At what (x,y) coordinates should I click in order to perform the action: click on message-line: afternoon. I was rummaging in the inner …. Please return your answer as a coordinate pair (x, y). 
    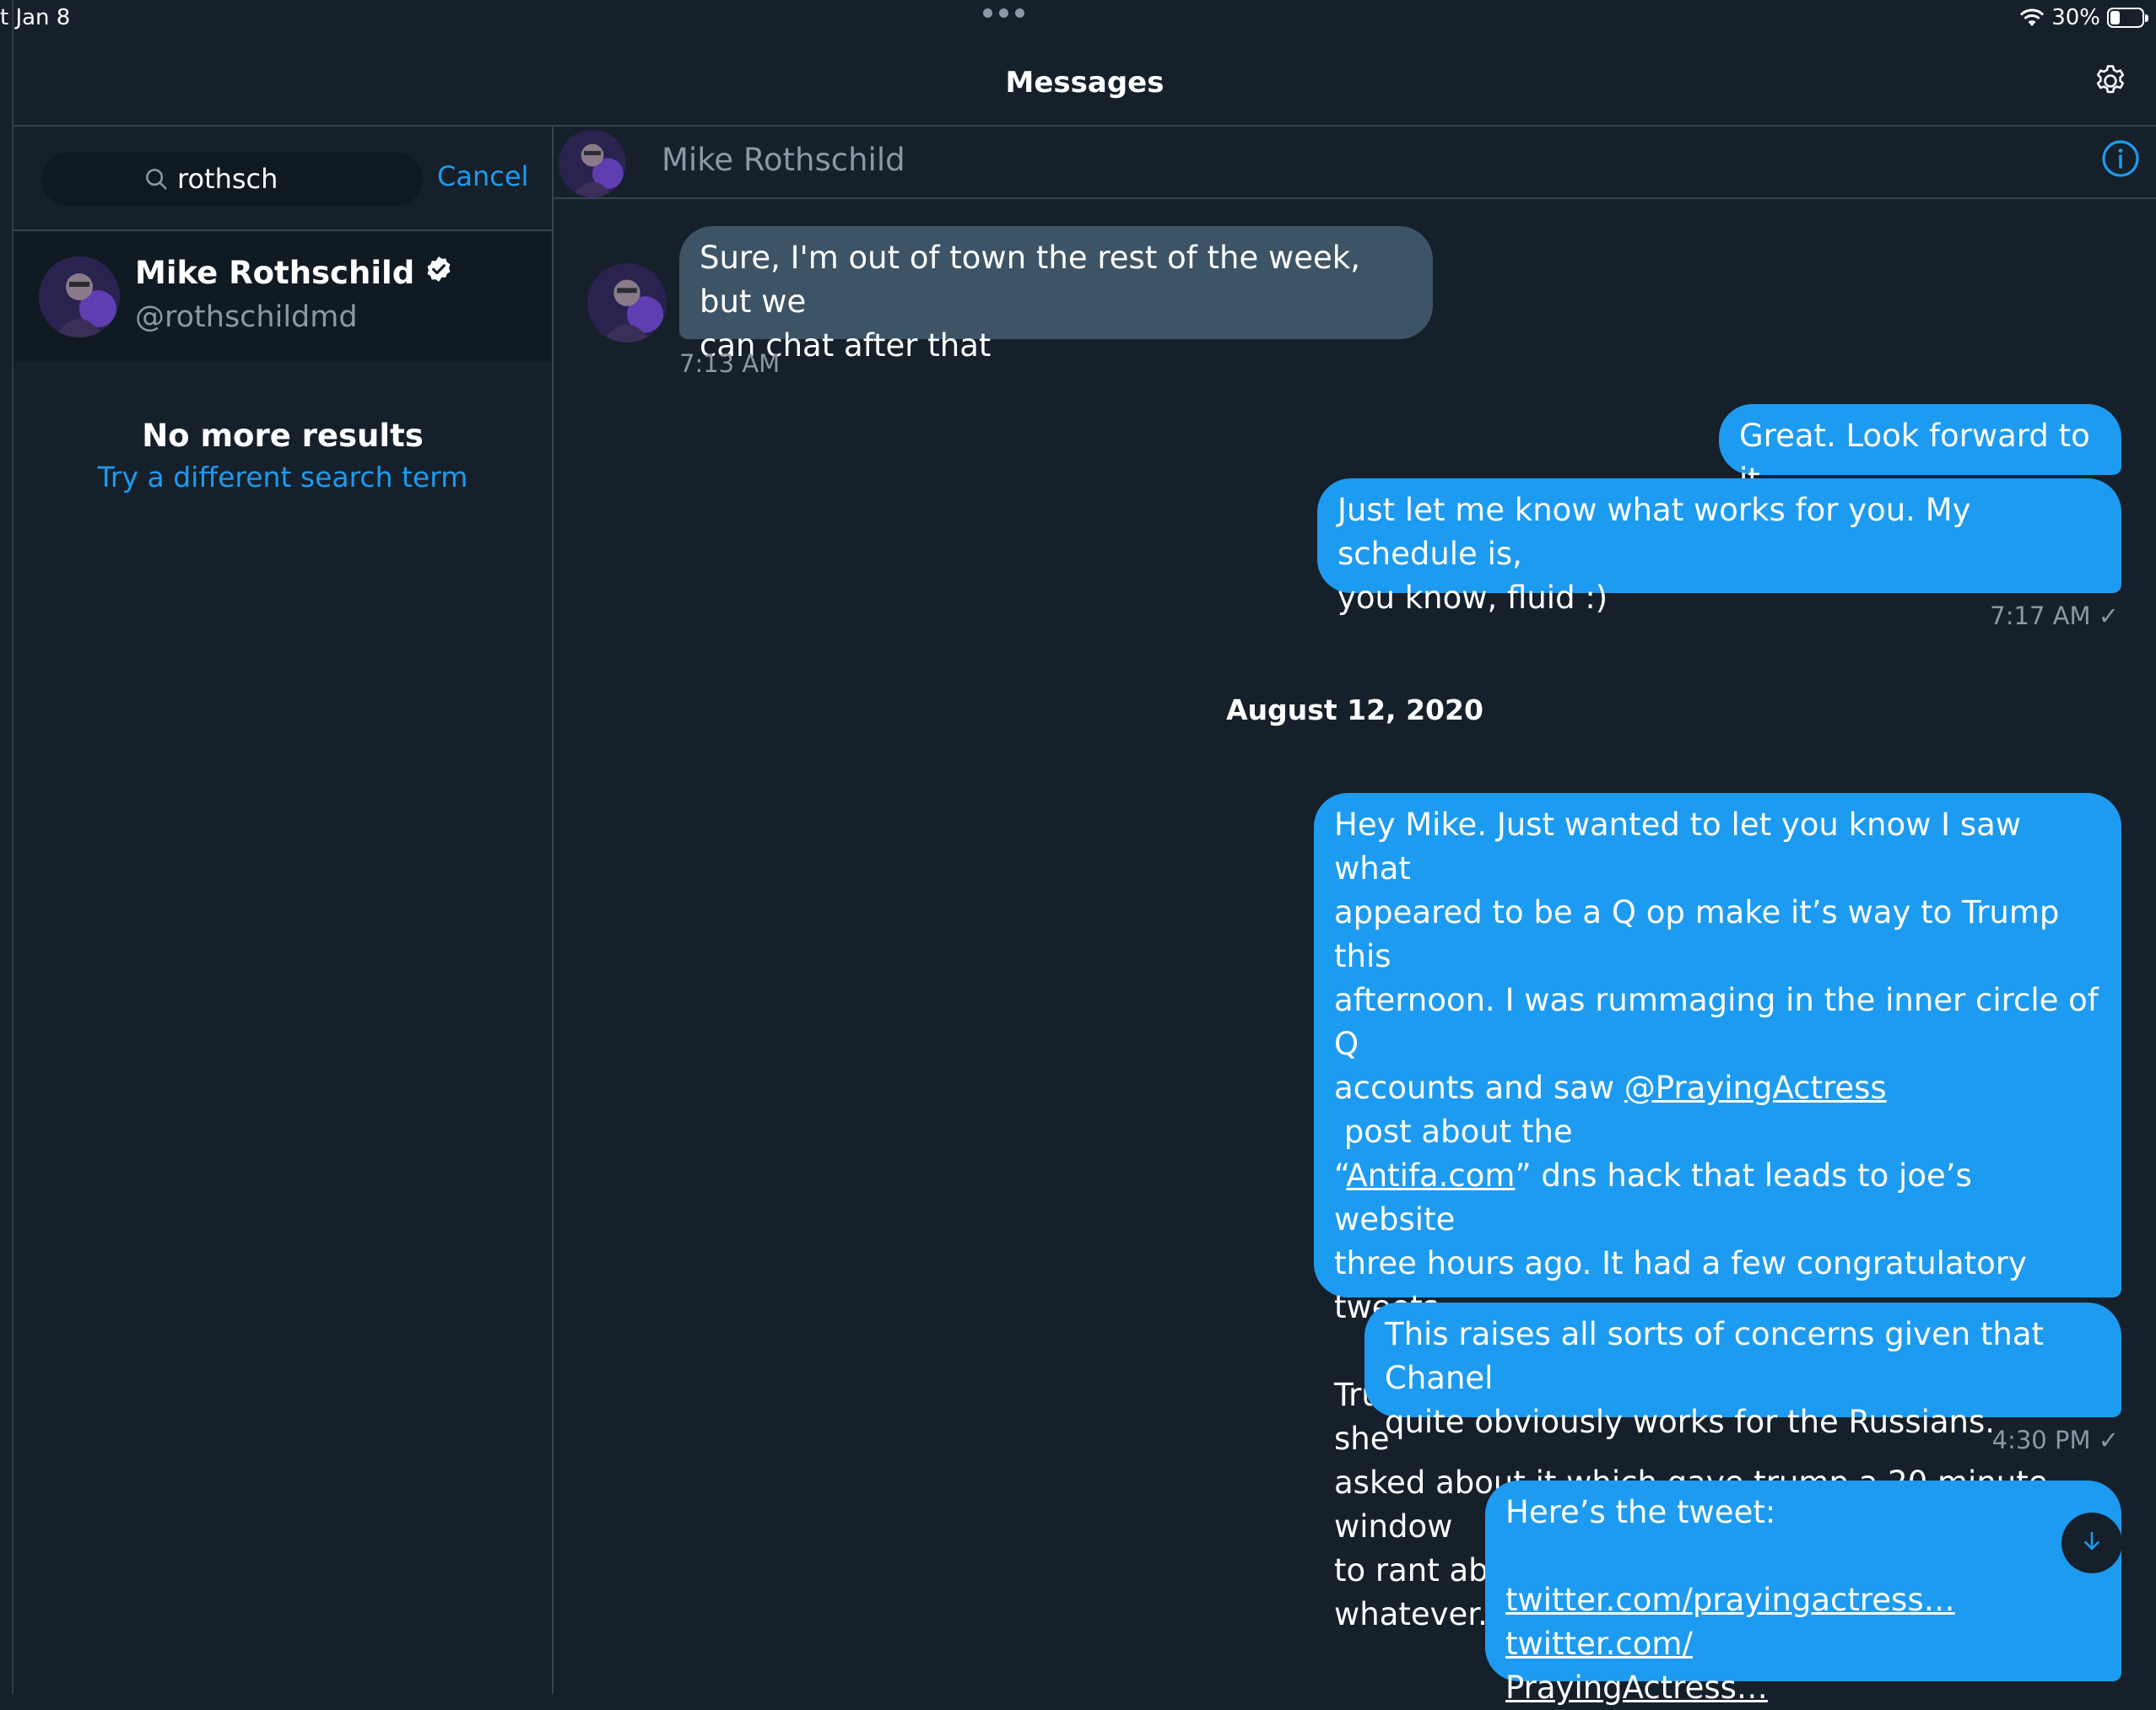
    Looking at the image, I should click on (1716, 1022).